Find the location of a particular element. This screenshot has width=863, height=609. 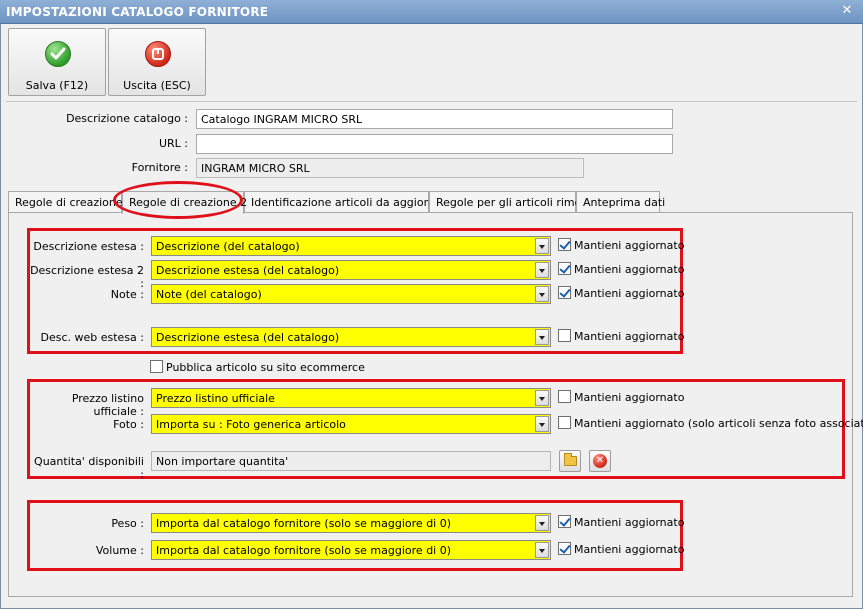

desc-web-value: Descrizione estesa (del catalogo) is located at coordinates (248, 337).